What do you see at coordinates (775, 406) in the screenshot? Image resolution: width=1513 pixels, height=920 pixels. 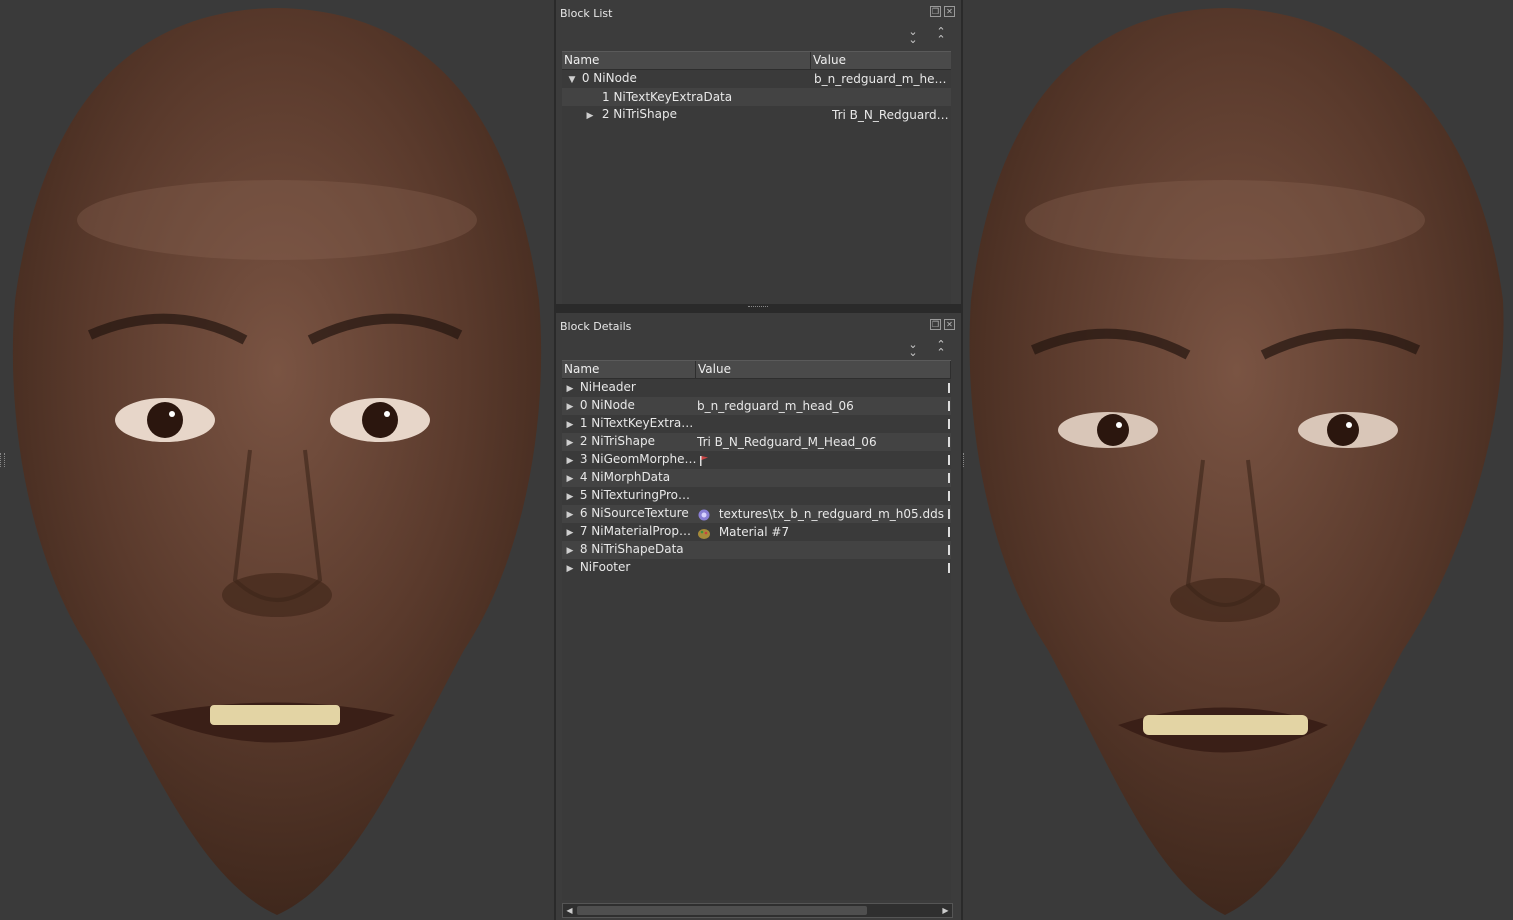 I see `detail-value: b_n_redguard_m_head_06` at bounding box center [775, 406].